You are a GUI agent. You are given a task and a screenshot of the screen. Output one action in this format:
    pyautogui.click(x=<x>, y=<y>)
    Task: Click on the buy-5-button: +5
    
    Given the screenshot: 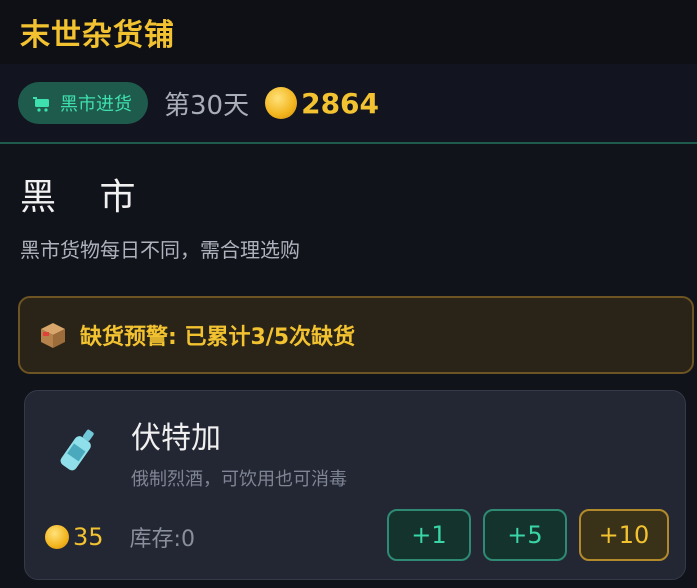 What is the action you would take?
    pyautogui.click(x=525, y=535)
    